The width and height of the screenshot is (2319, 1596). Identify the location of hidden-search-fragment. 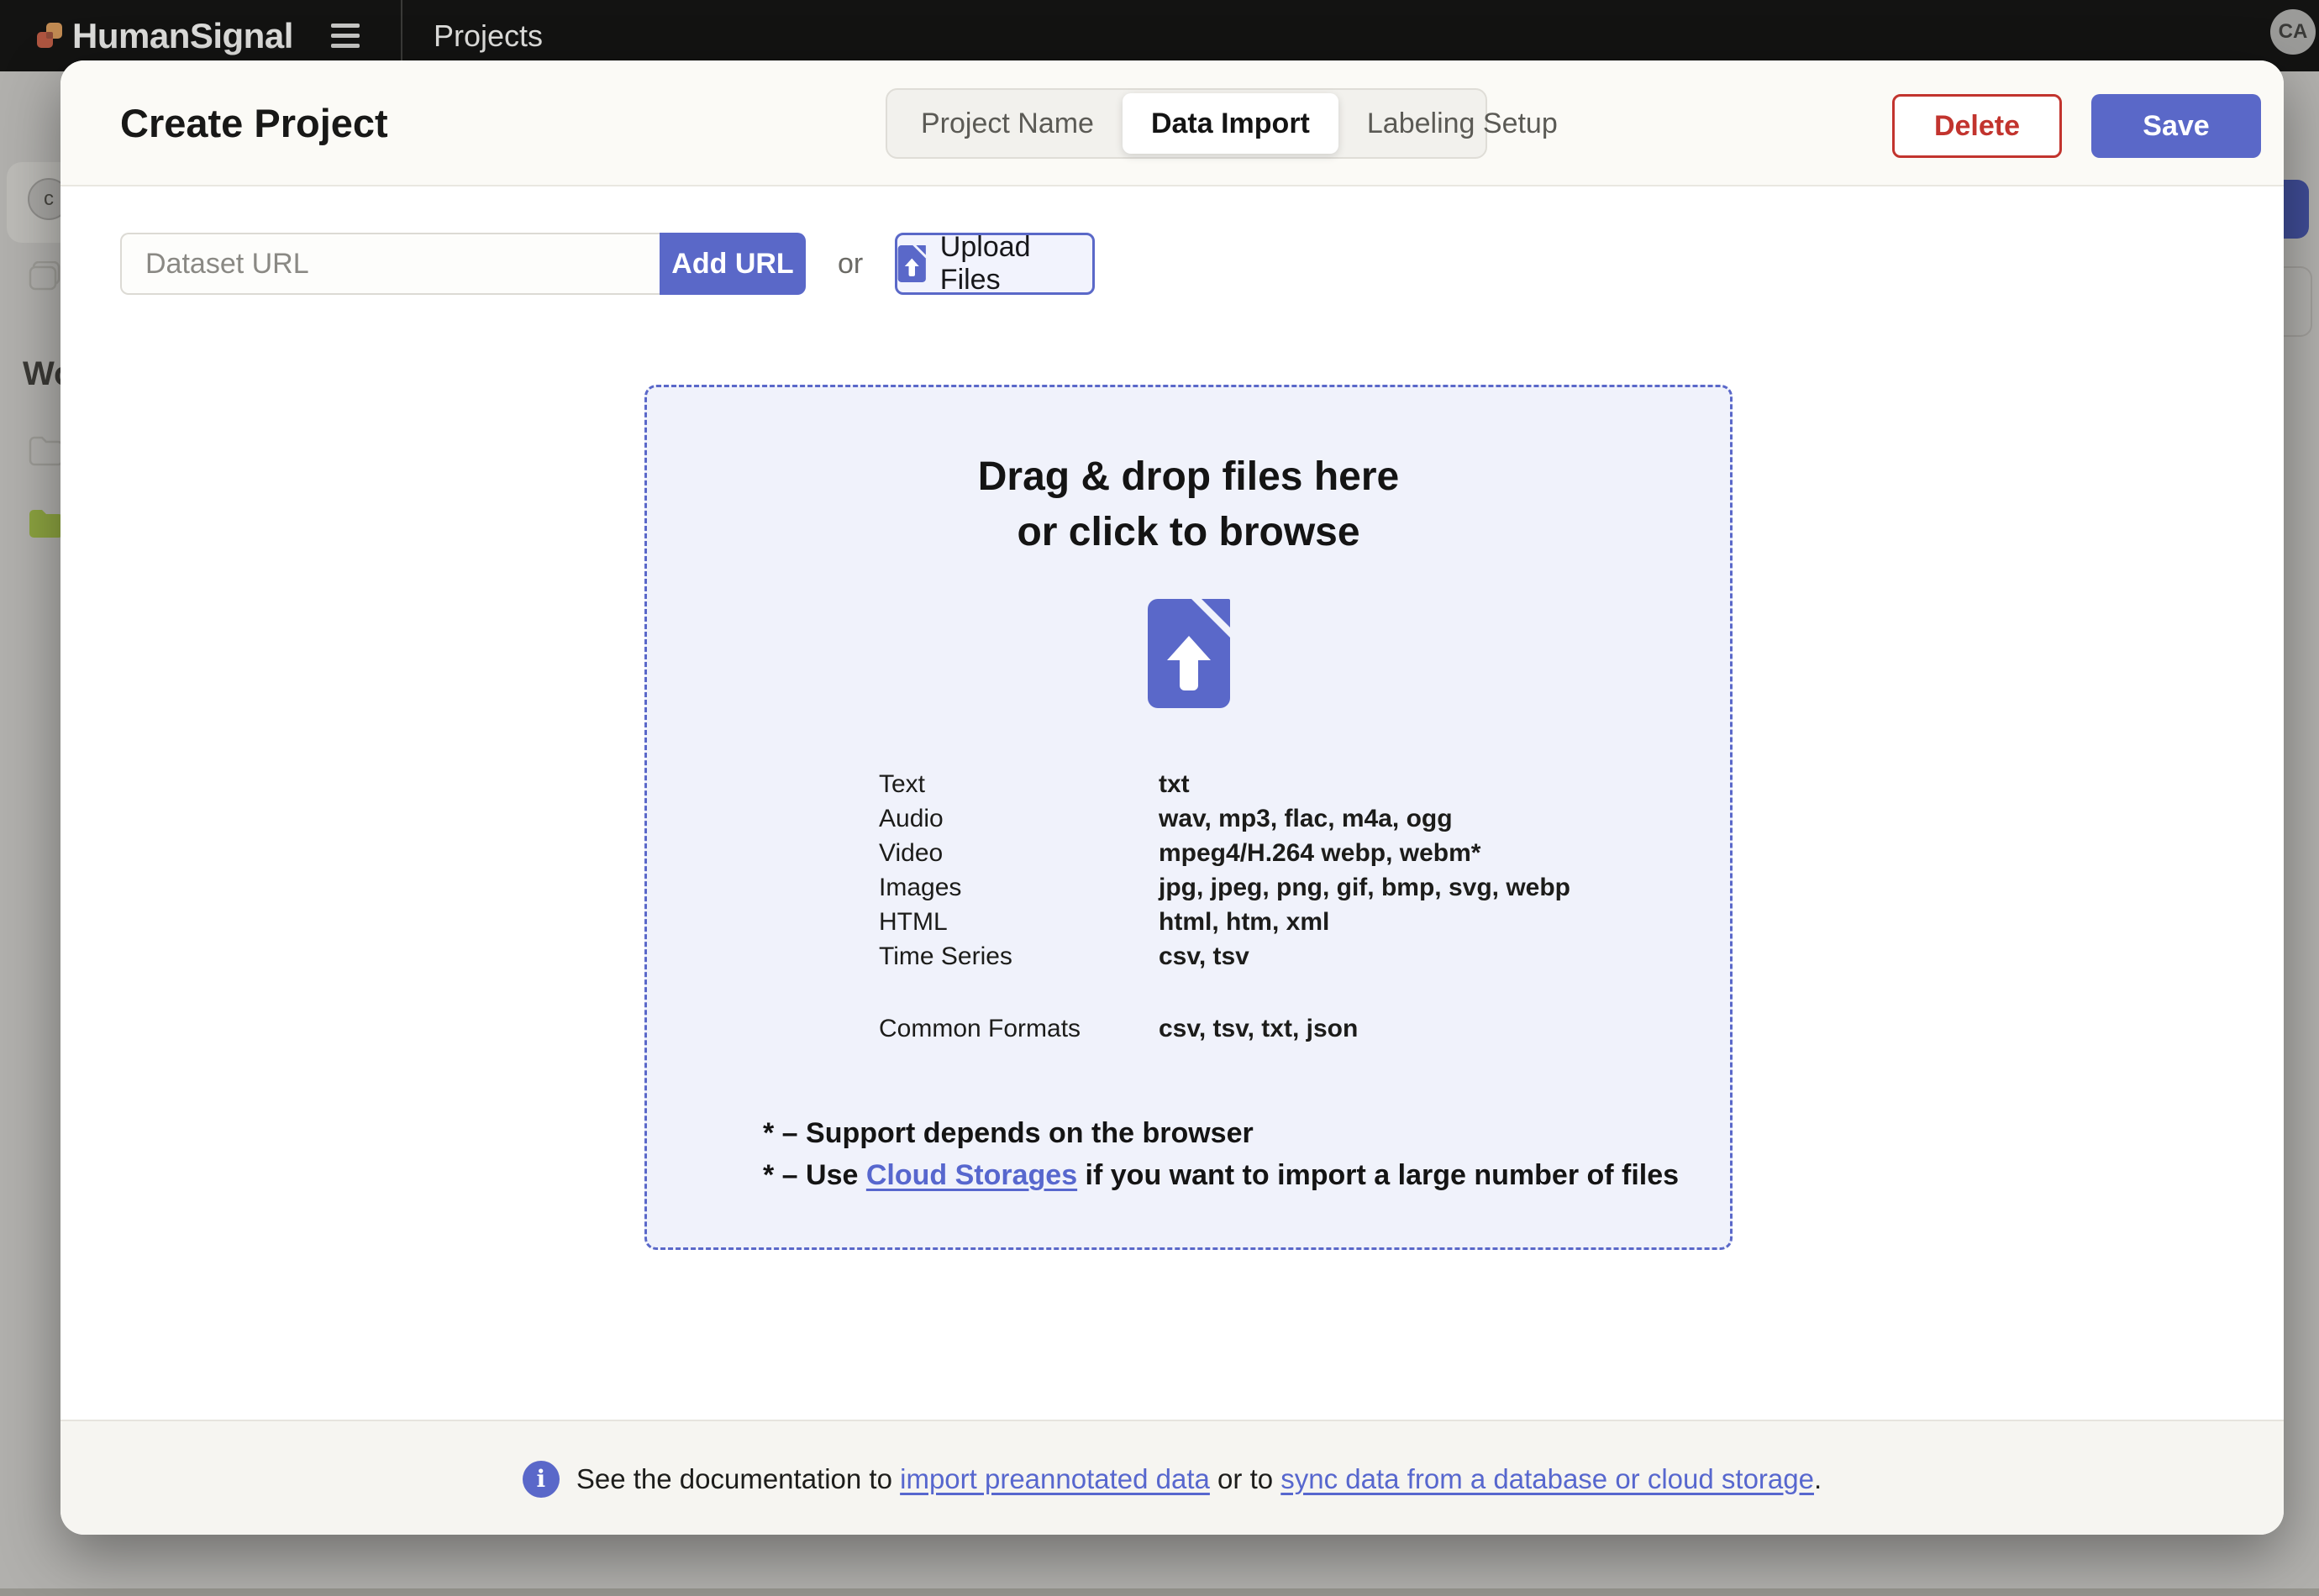
(2297, 301).